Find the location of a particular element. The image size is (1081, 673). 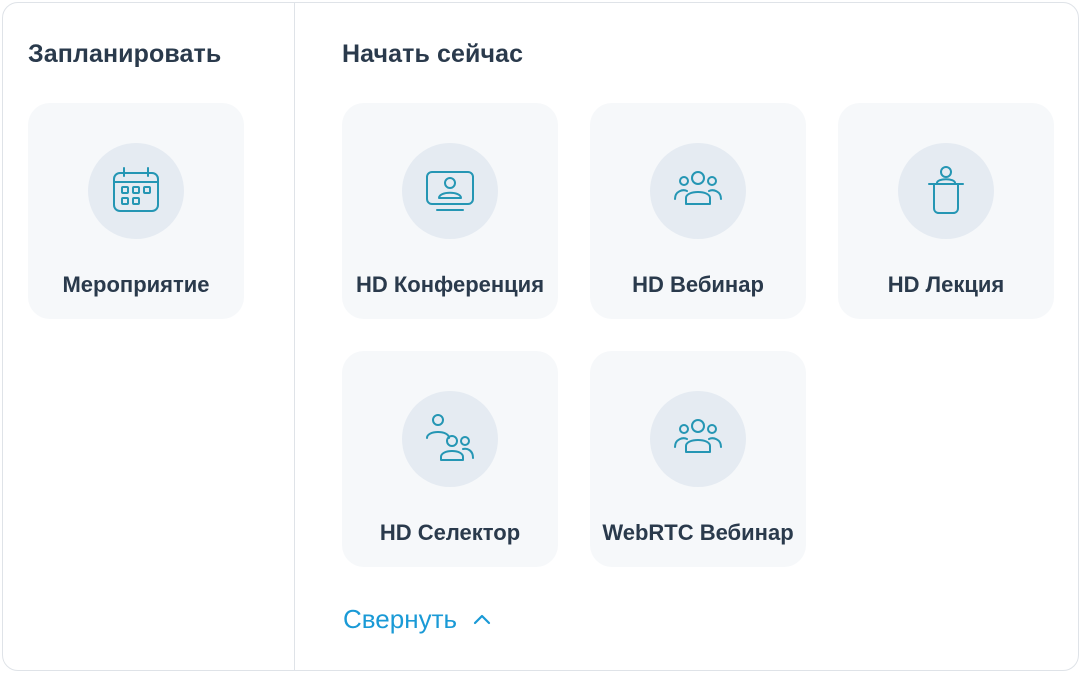

hd-selector-card: HD Селектор is located at coordinates (450, 459).